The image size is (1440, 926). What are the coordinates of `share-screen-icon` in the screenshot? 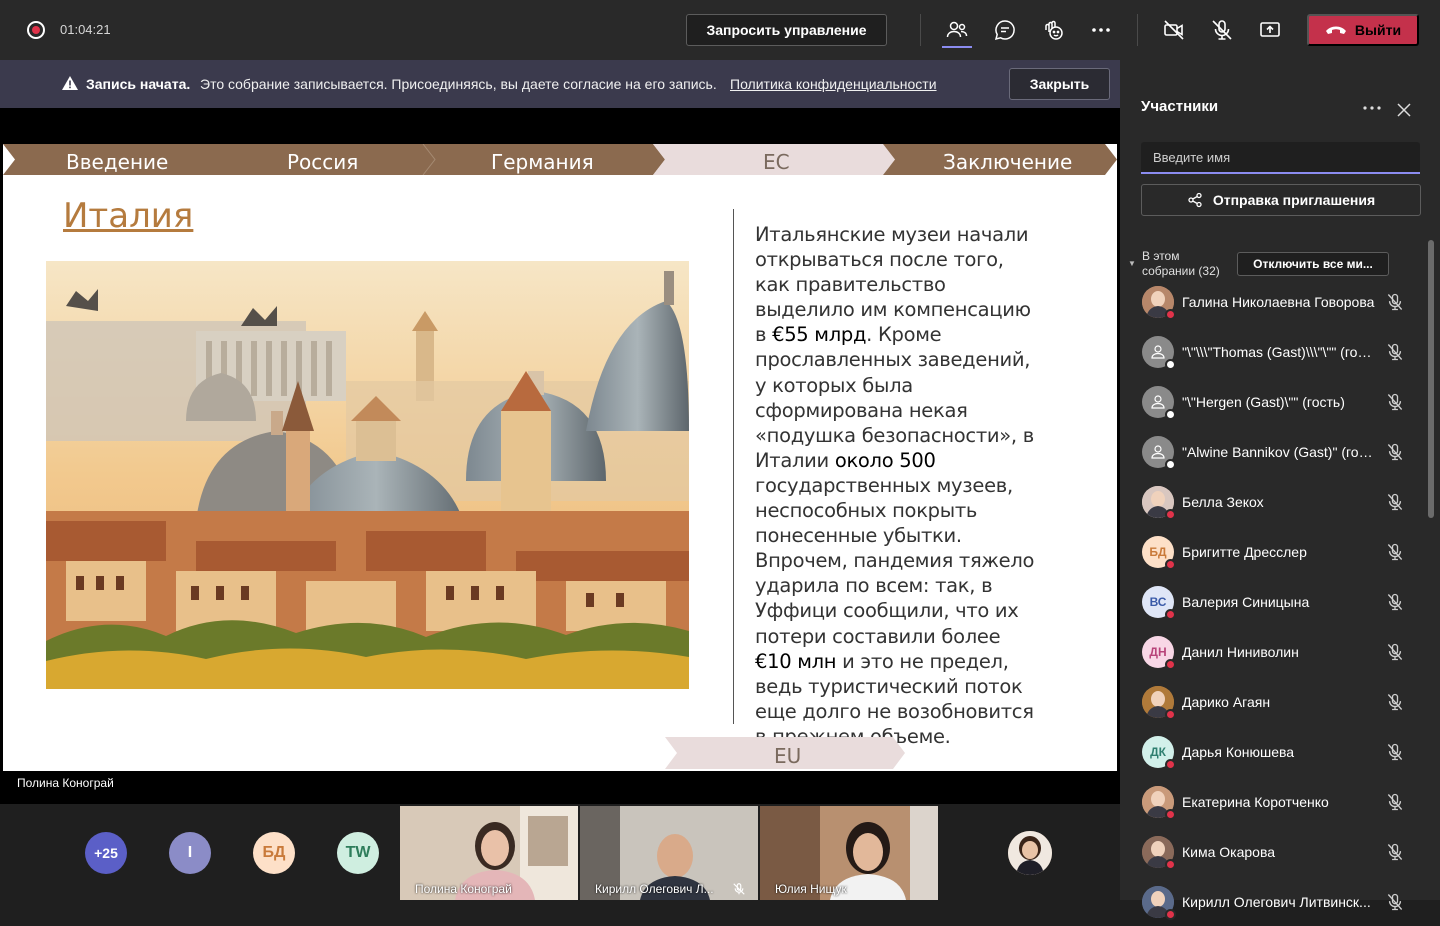 It's located at (1270, 30).